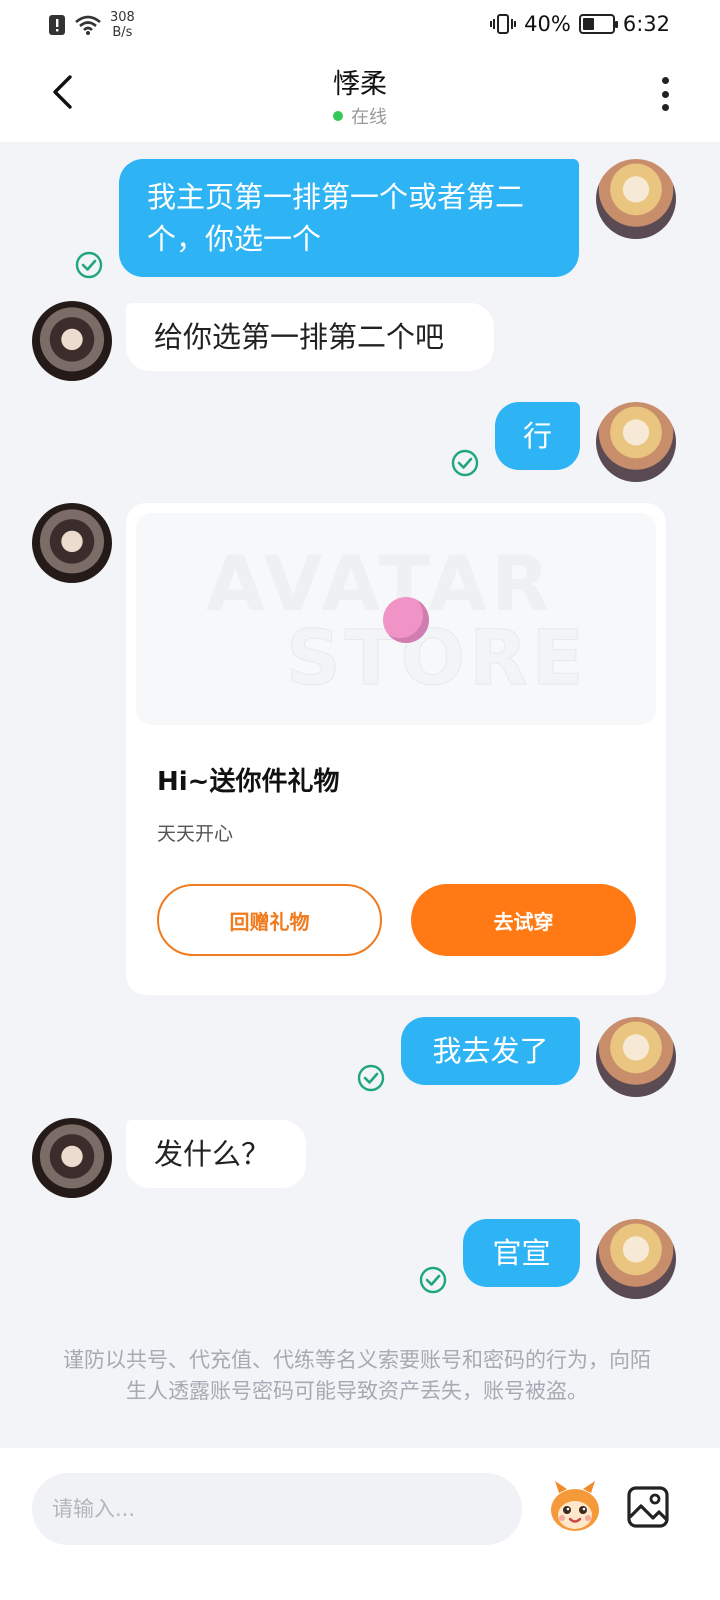 Image resolution: width=720 pixels, height=1600 pixels. I want to click on more-options-button, so click(665, 94).